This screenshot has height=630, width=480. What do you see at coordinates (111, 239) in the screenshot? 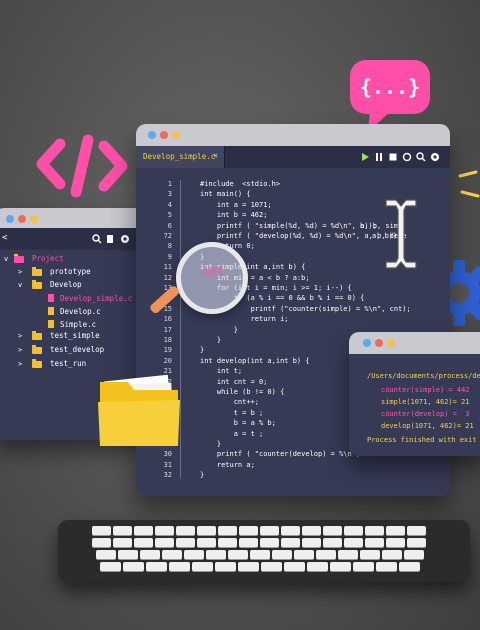
I see `copy-icon` at bounding box center [111, 239].